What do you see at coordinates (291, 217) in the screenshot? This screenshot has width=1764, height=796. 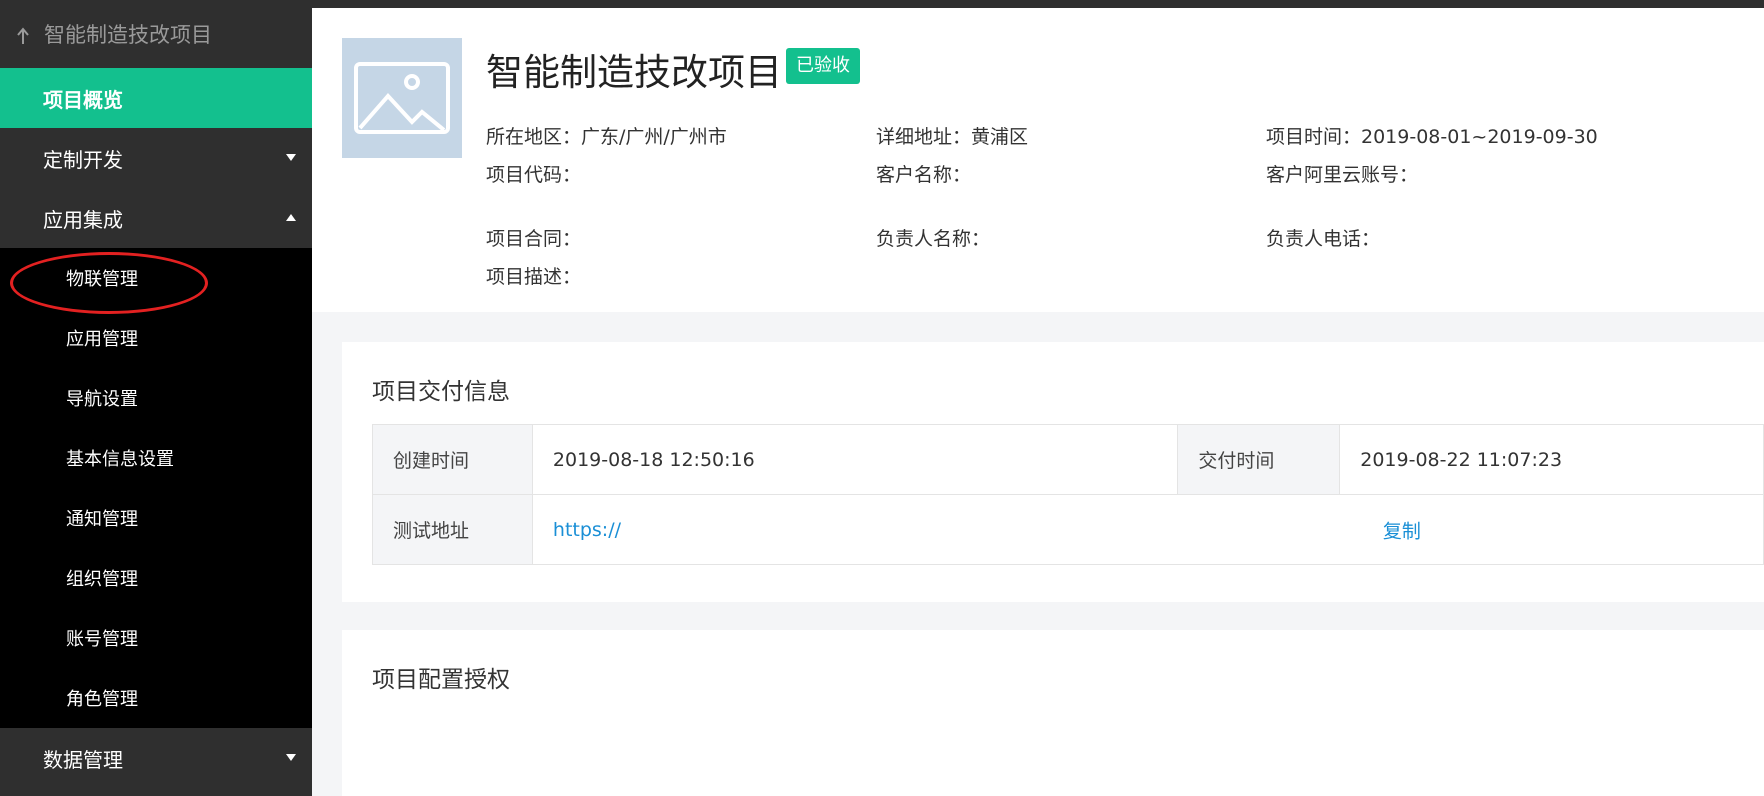 I see `chevron-up-icon` at bounding box center [291, 217].